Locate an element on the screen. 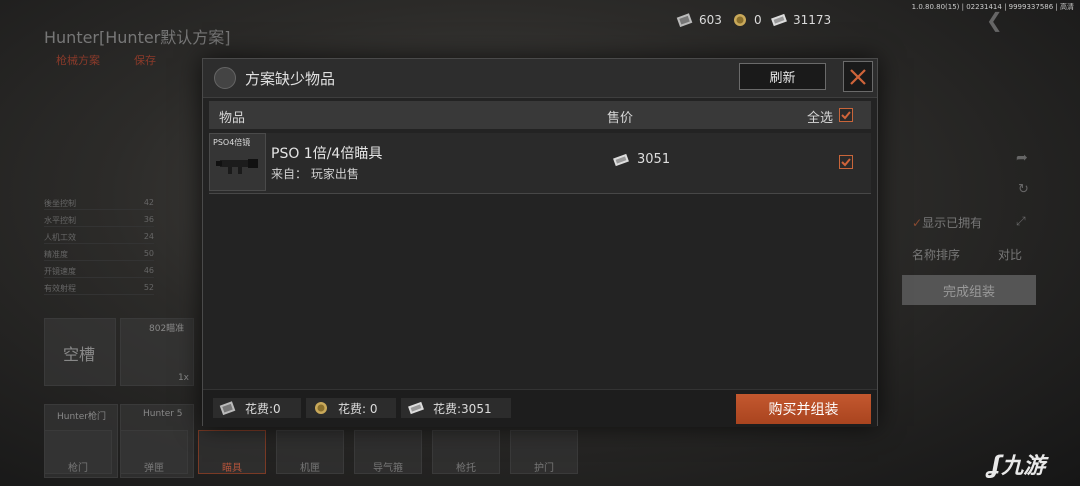  item-name: PSO 1倍/4倍瞄具 is located at coordinates (327, 154).